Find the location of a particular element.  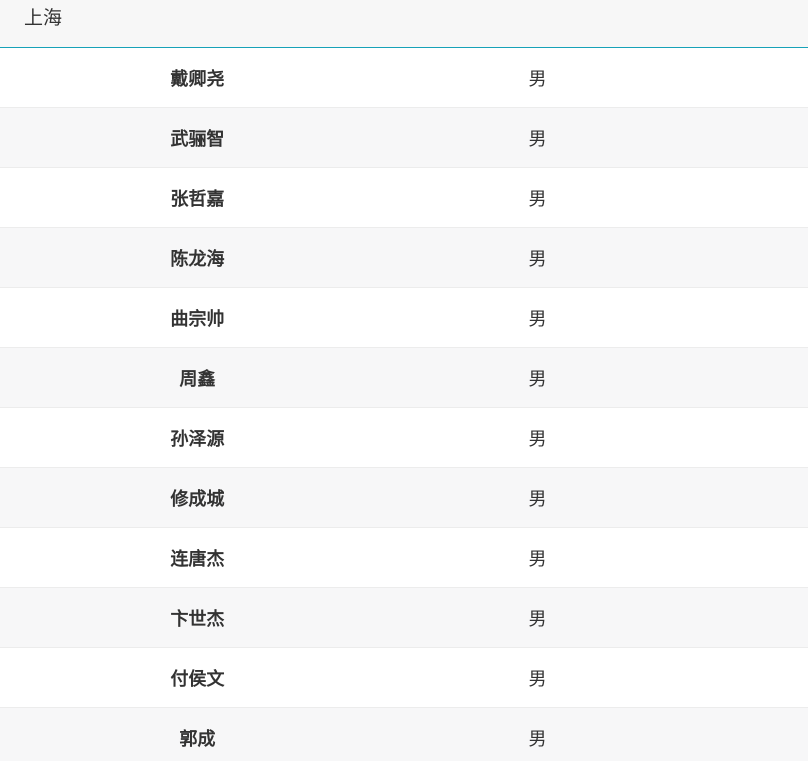

table-row: 曲宗帅 男 is located at coordinates (404, 318).